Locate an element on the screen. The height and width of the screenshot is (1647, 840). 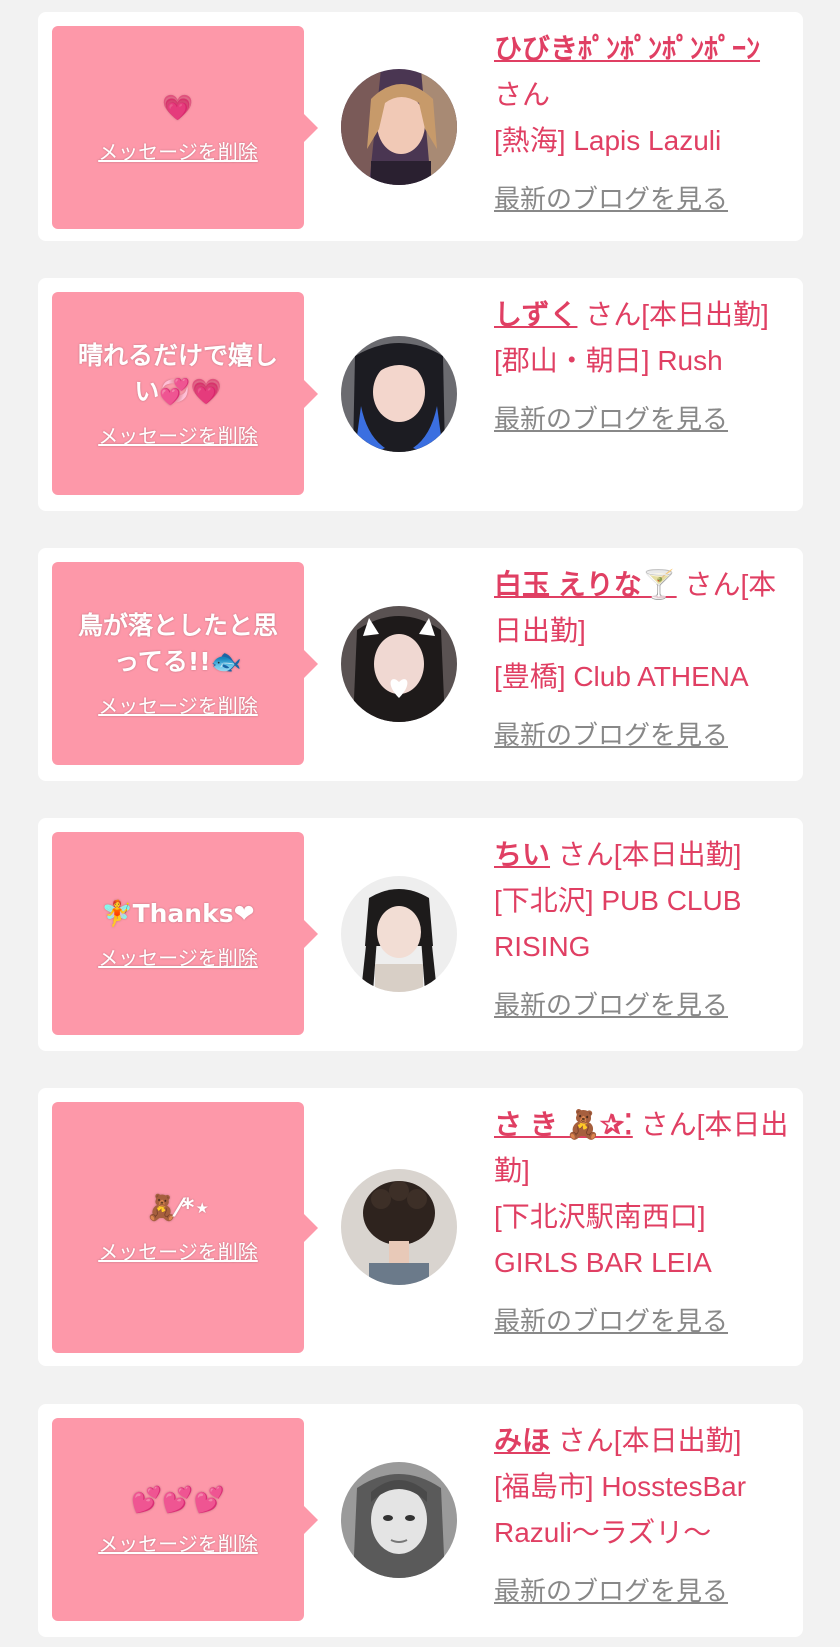
honorific: さん is located at coordinates (522, 94).